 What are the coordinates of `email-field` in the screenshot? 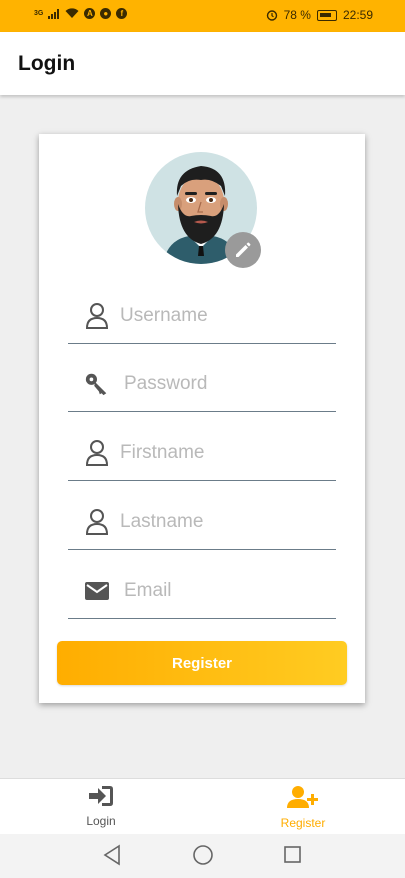 It's located at (202, 594).